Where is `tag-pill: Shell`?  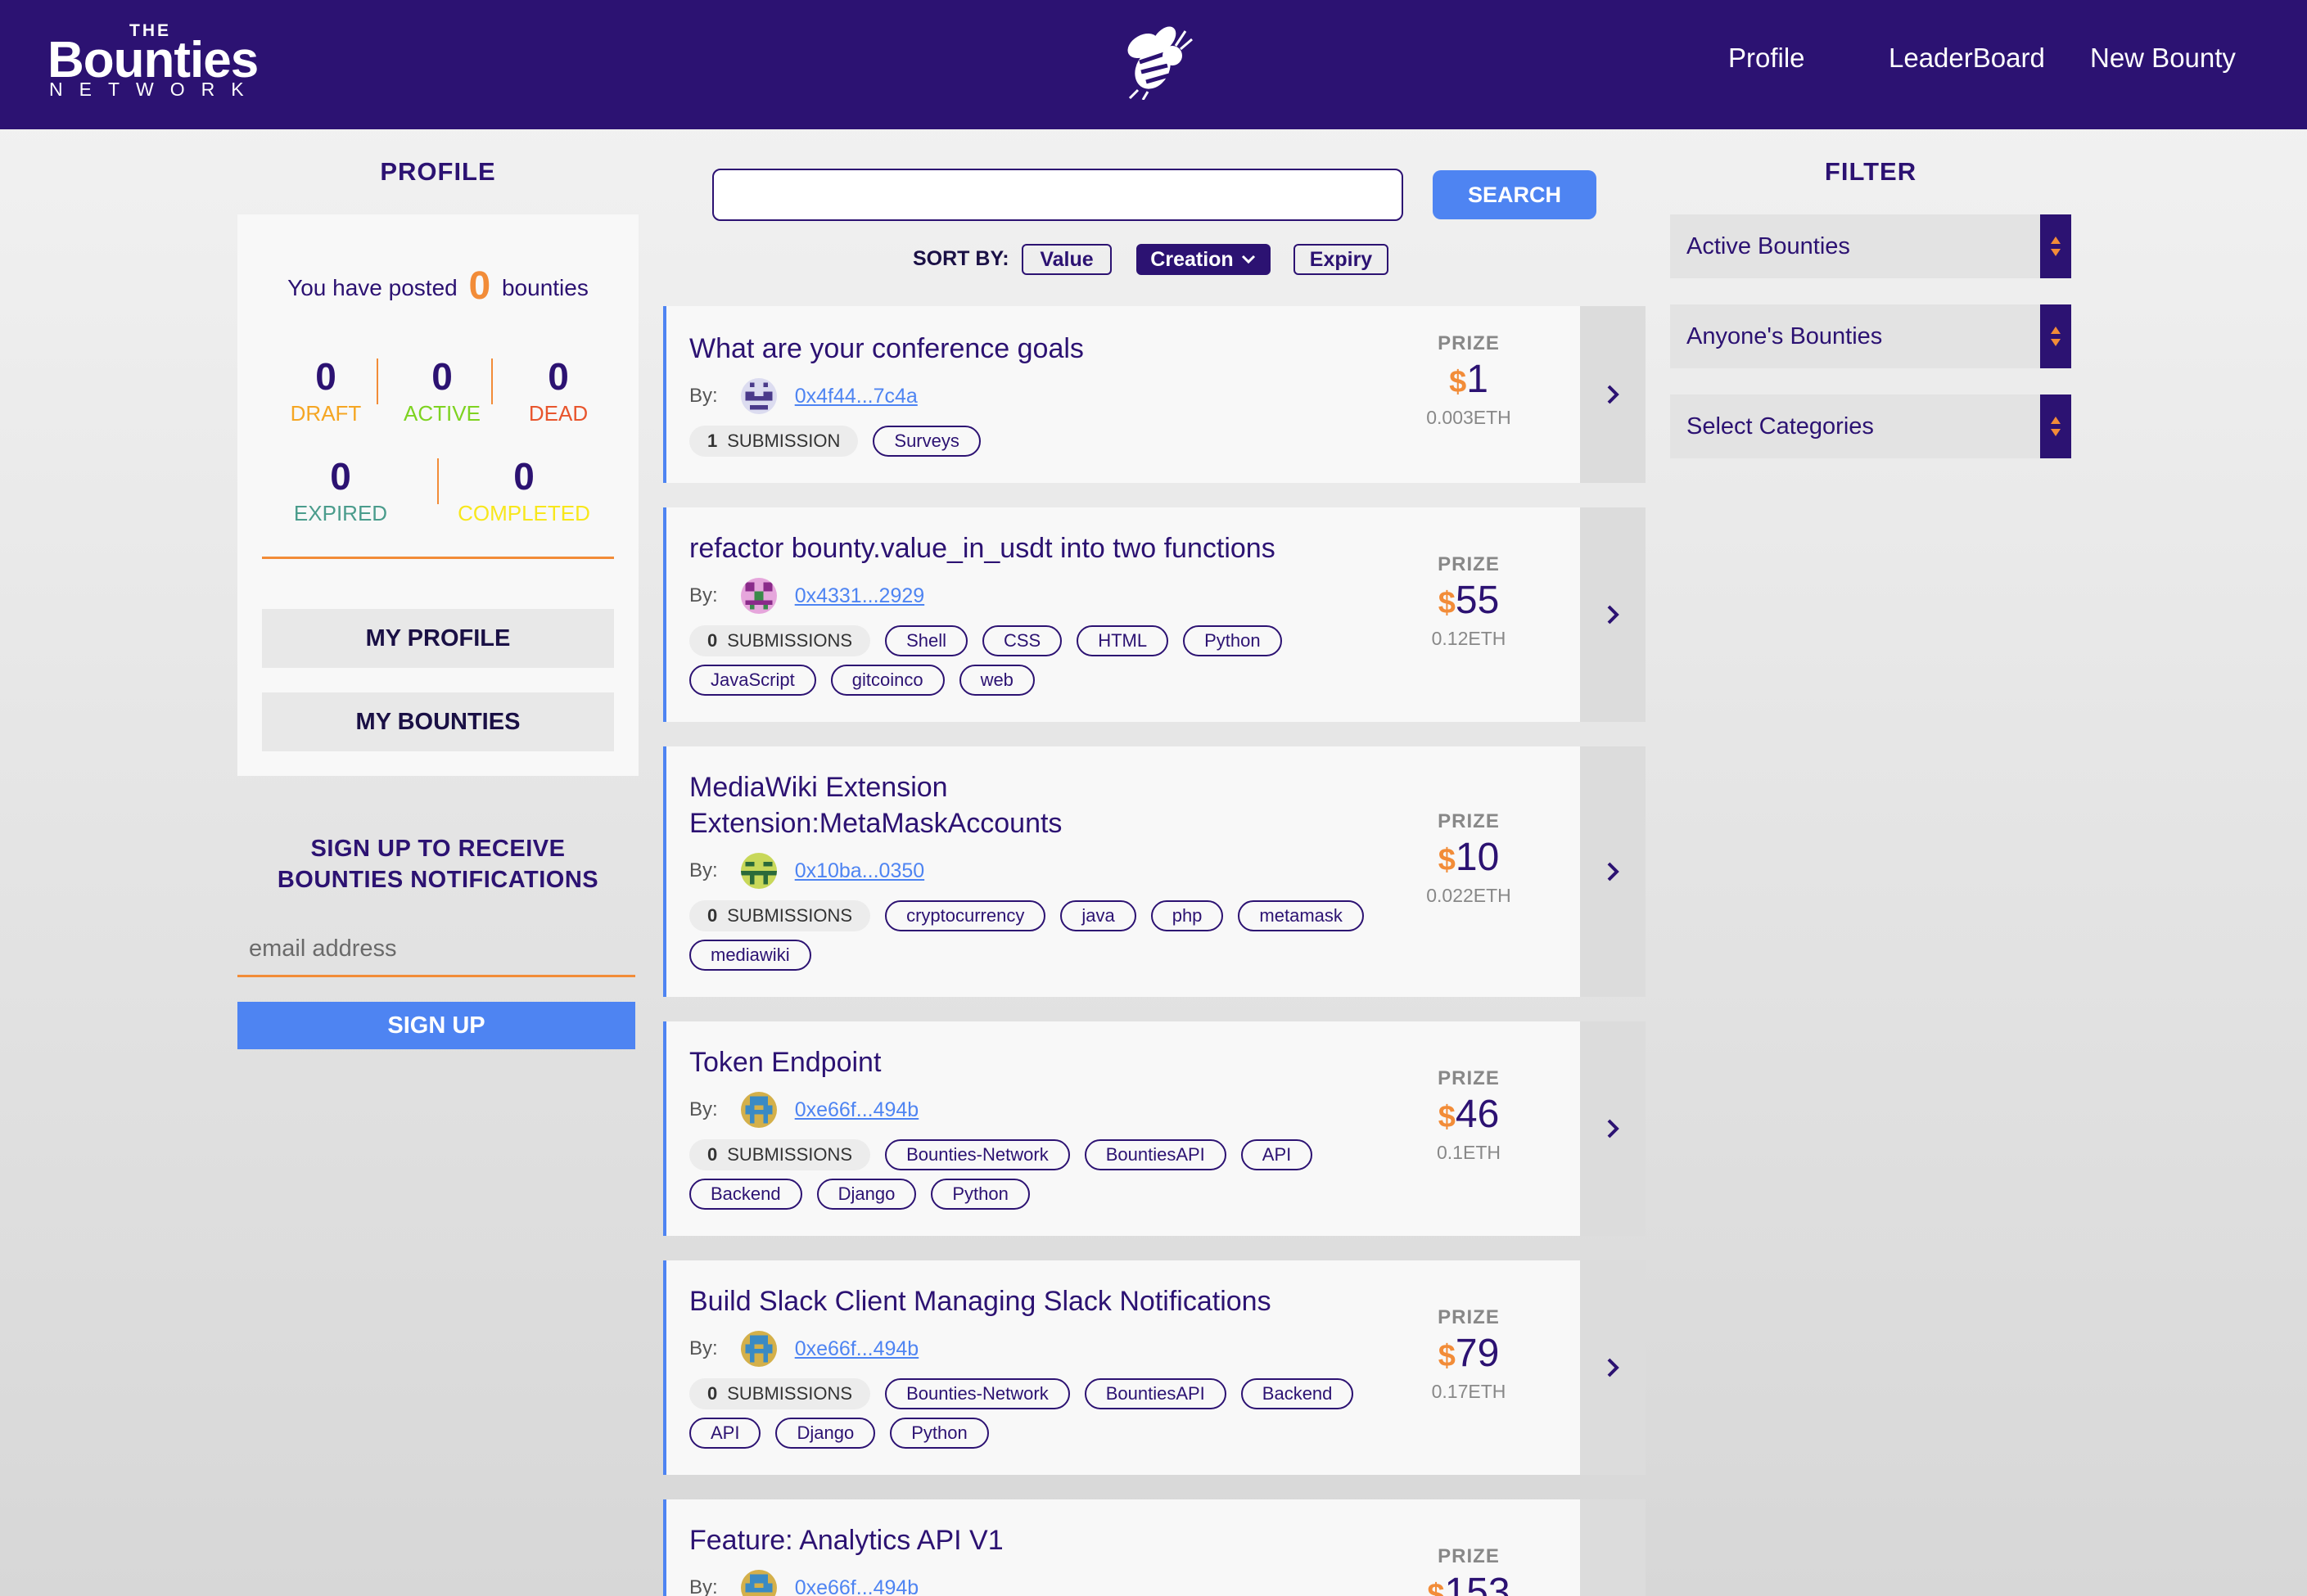
tag-pill: Shell is located at coordinates (927, 640).